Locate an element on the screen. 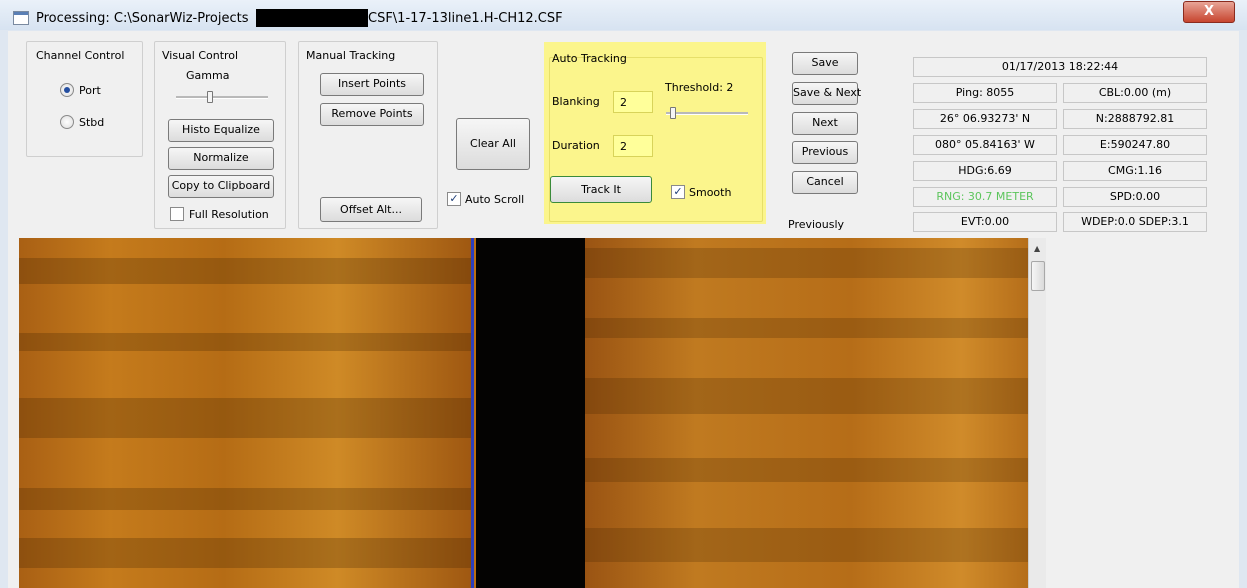 The image size is (1247, 588). scroll-up-arrow-icon: ▲ is located at coordinates (1037, 248).